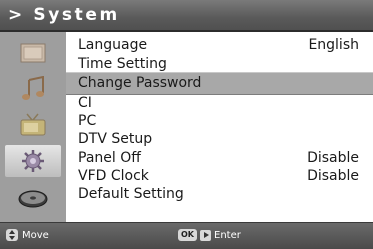  I want to click on menu-item-label: Panel Off, so click(109, 158).